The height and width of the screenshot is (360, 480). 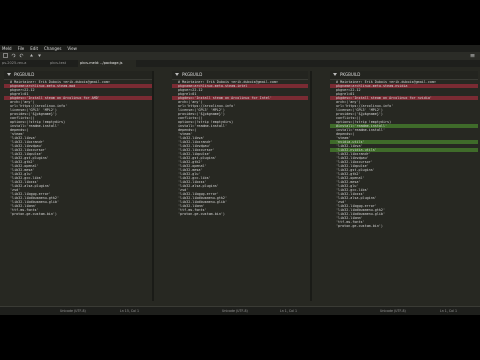 What do you see at coordinates (288, 311) in the screenshot?
I see `middle-cursor-position: Ln 1, Col 1` at bounding box center [288, 311].